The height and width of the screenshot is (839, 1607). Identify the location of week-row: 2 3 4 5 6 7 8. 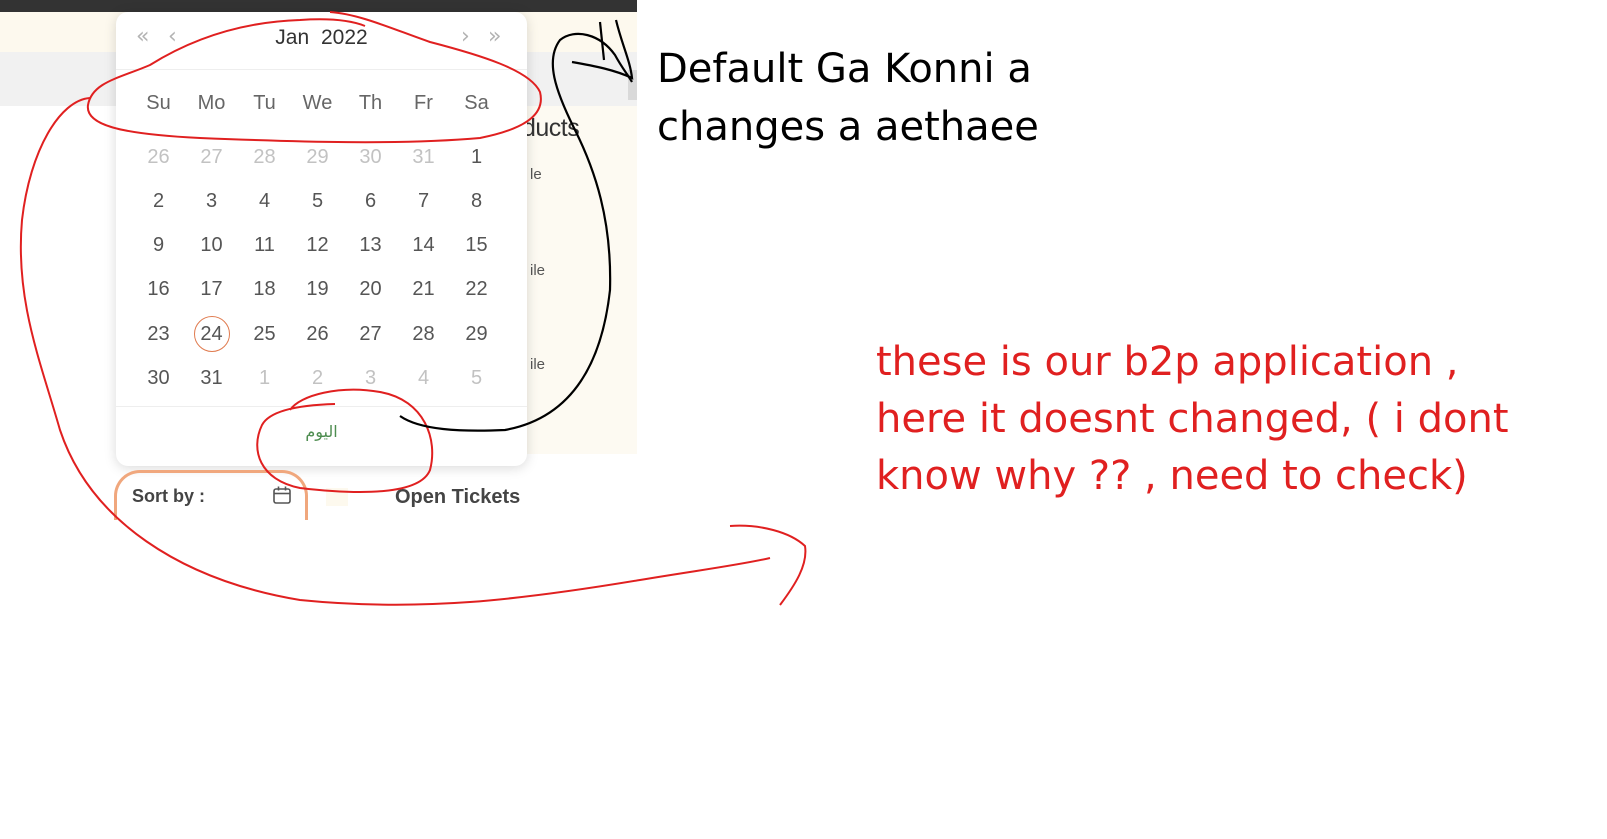
(322, 205).